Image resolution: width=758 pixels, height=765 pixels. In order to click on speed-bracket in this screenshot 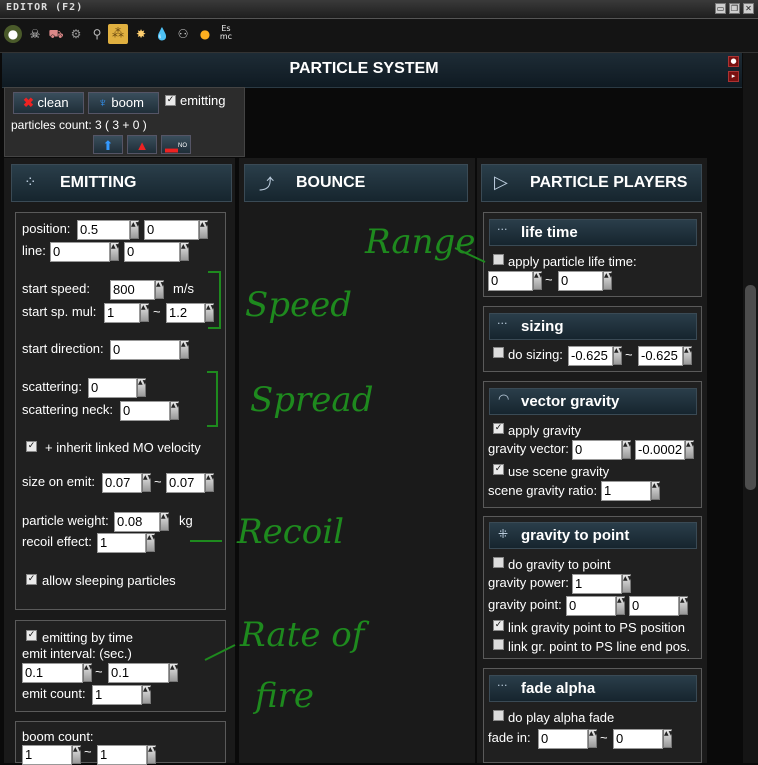, I will do `click(214, 300)`.